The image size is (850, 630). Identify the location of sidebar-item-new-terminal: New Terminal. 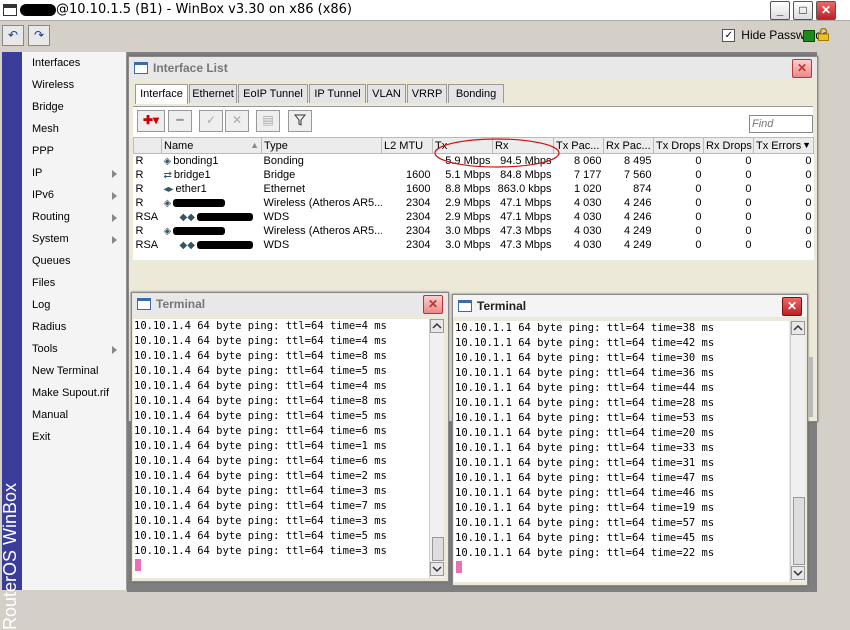
(65, 371).